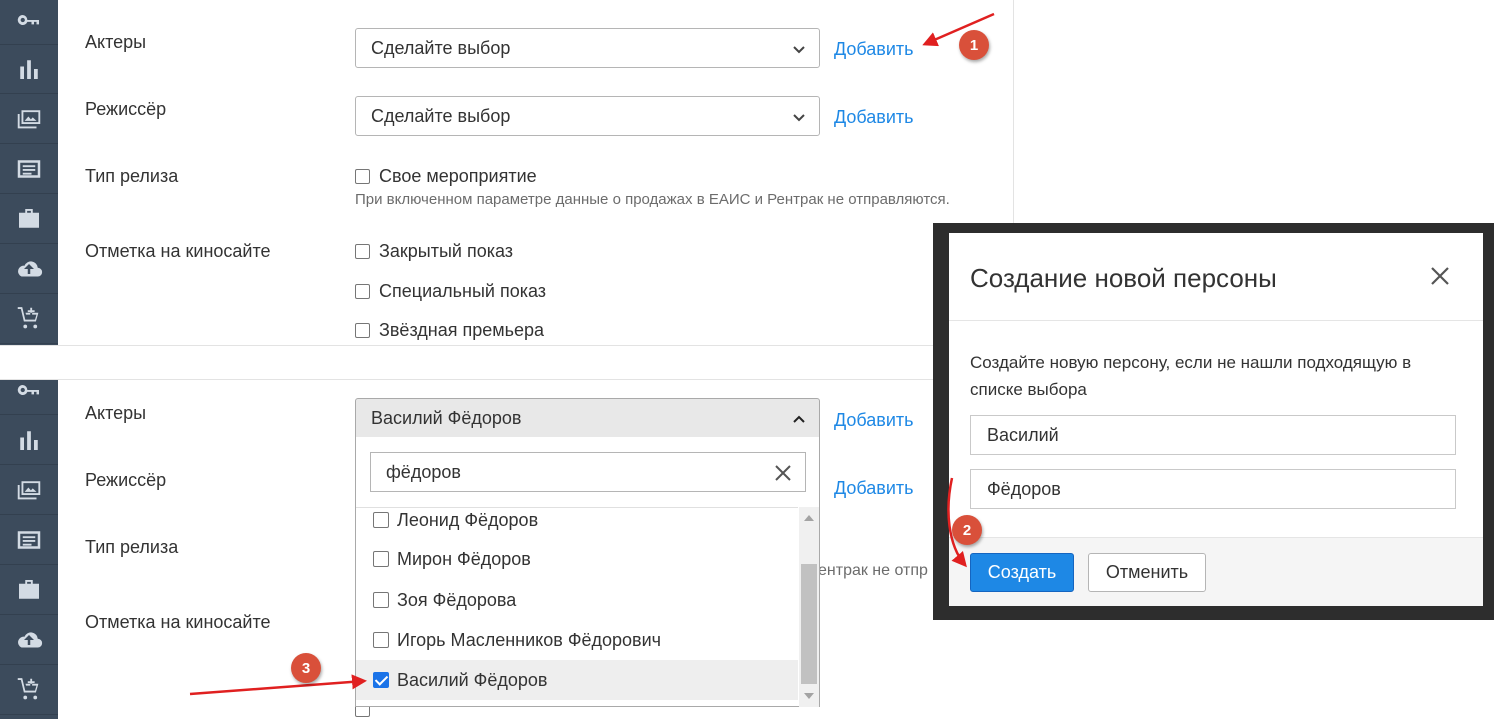 This screenshot has height=719, width=1494. Describe the element at coordinates (423, 471) in the screenshot. I see `dropdown-search-value: фёдоров` at that location.